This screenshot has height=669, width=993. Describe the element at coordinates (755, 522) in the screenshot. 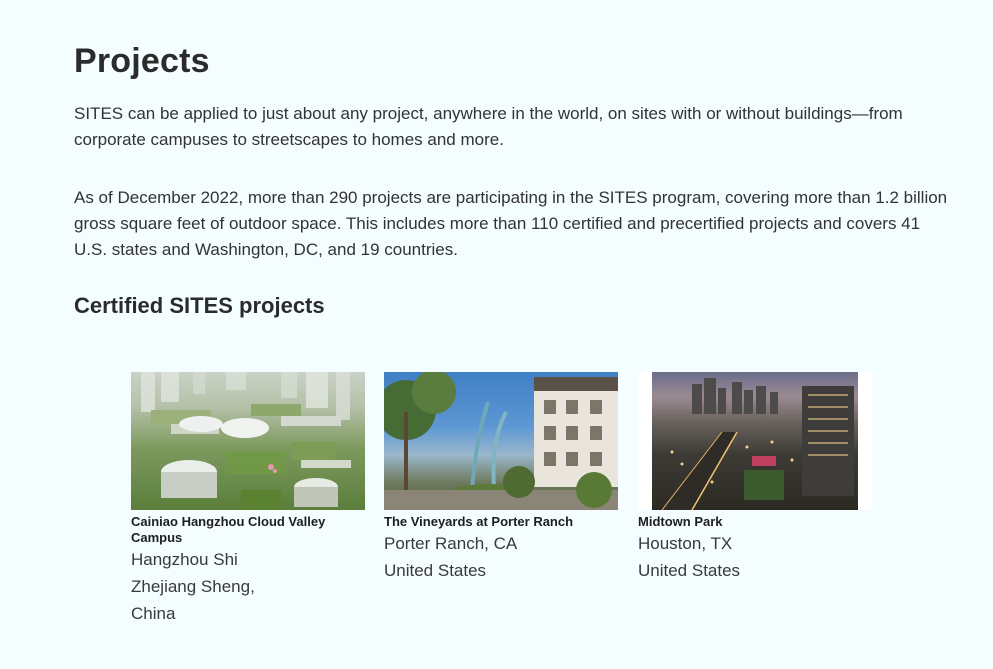

I see `project-name: Midtown Park` at that location.